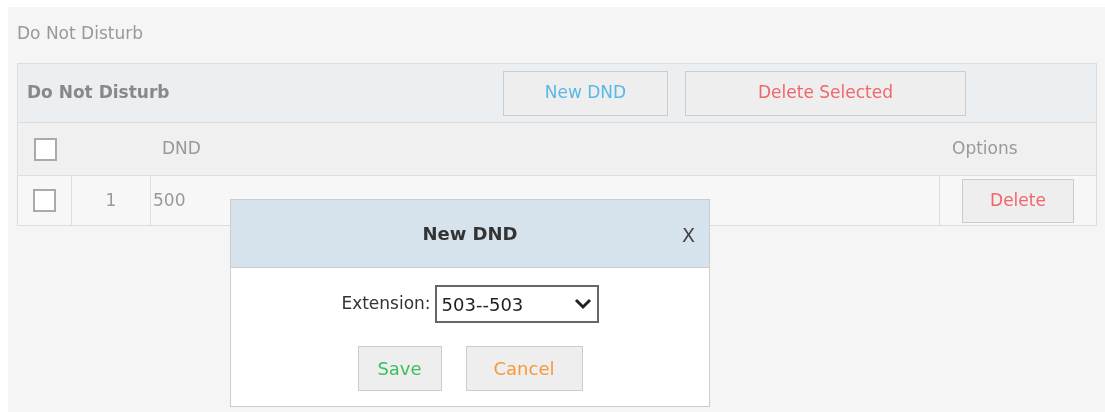 The height and width of the screenshot is (412, 1105). I want to click on extension-select: 503--503, so click(516, 304).